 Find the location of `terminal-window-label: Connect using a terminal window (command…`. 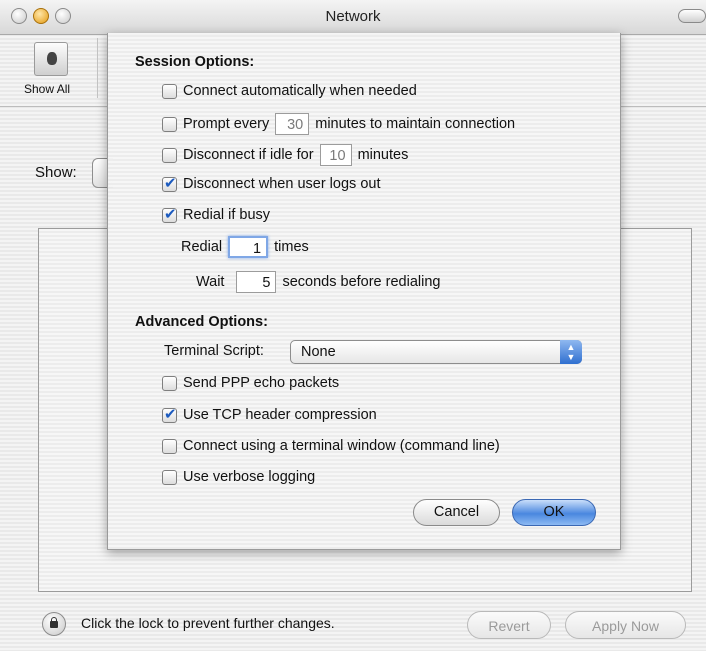

terminal-window-label: Connect using a terminal window (command… is located at coordinates (341, 446).